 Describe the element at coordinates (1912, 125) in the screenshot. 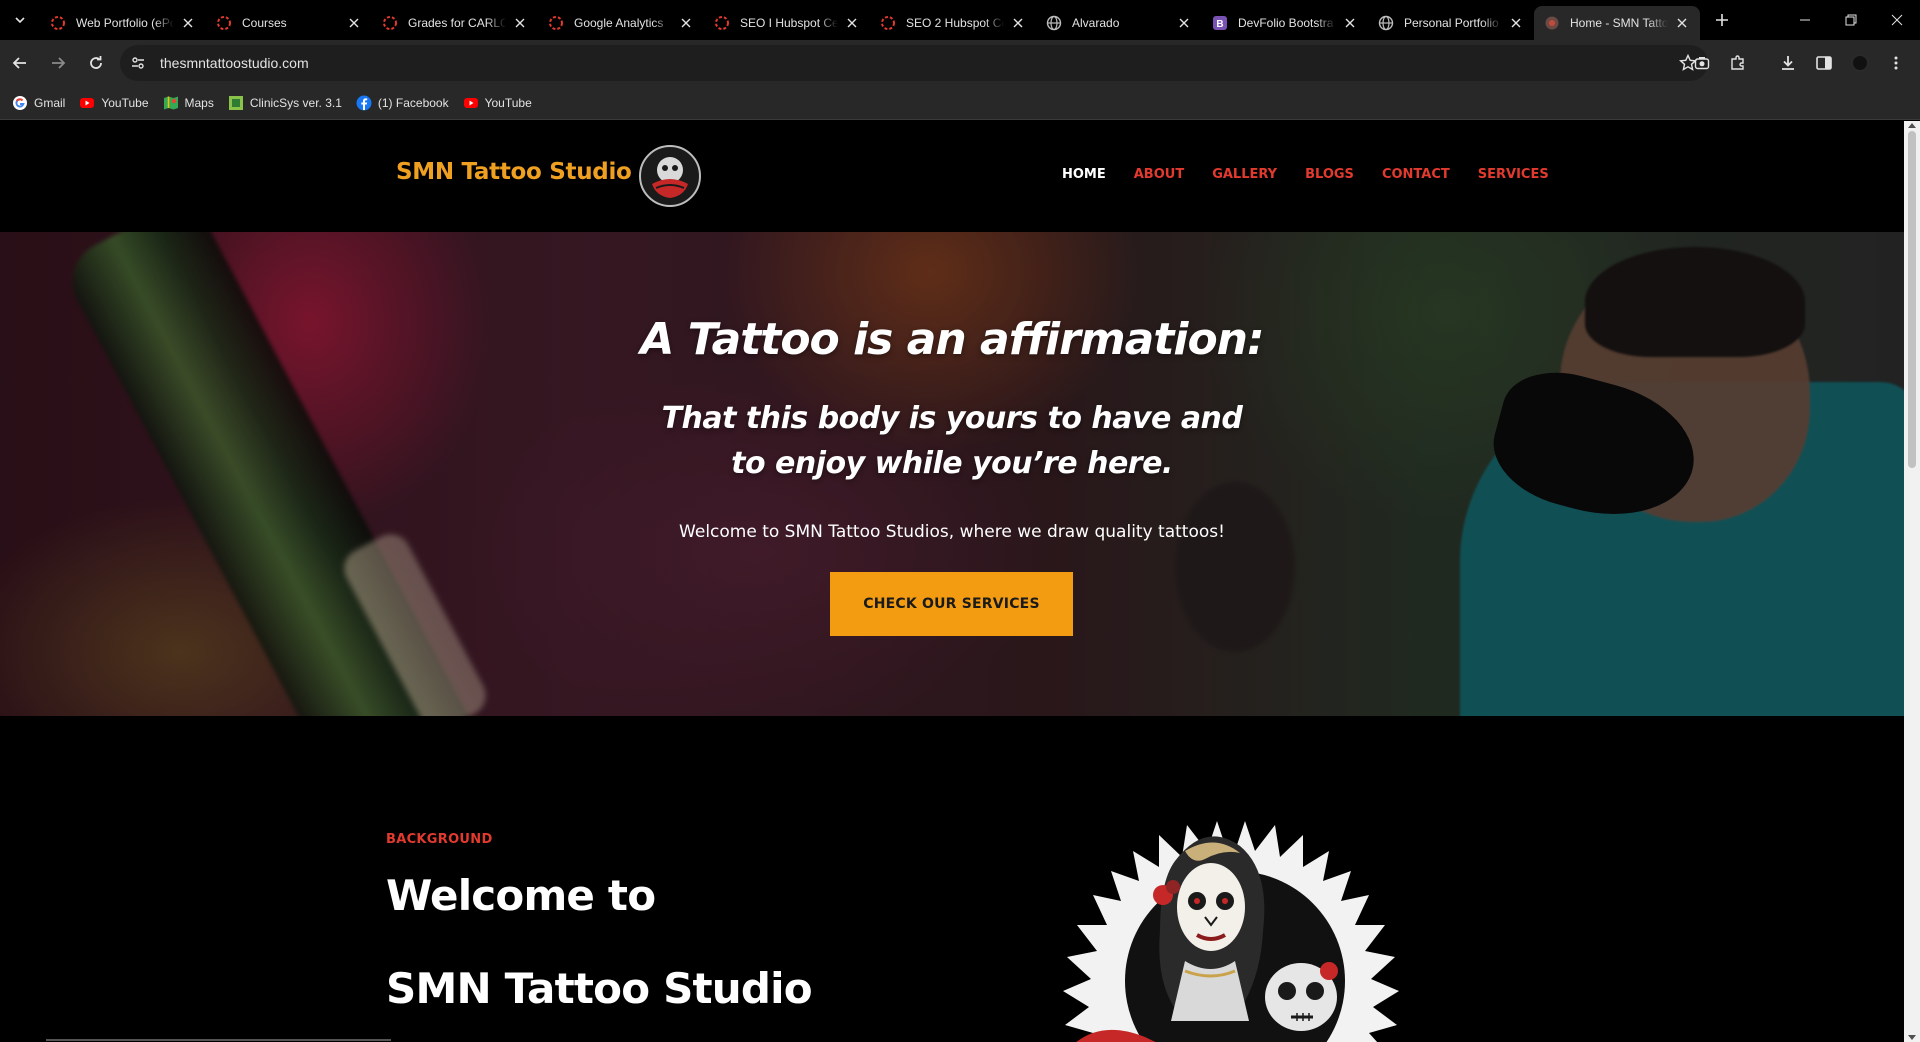

I see `scroll-up-arrow-icon` at that location.